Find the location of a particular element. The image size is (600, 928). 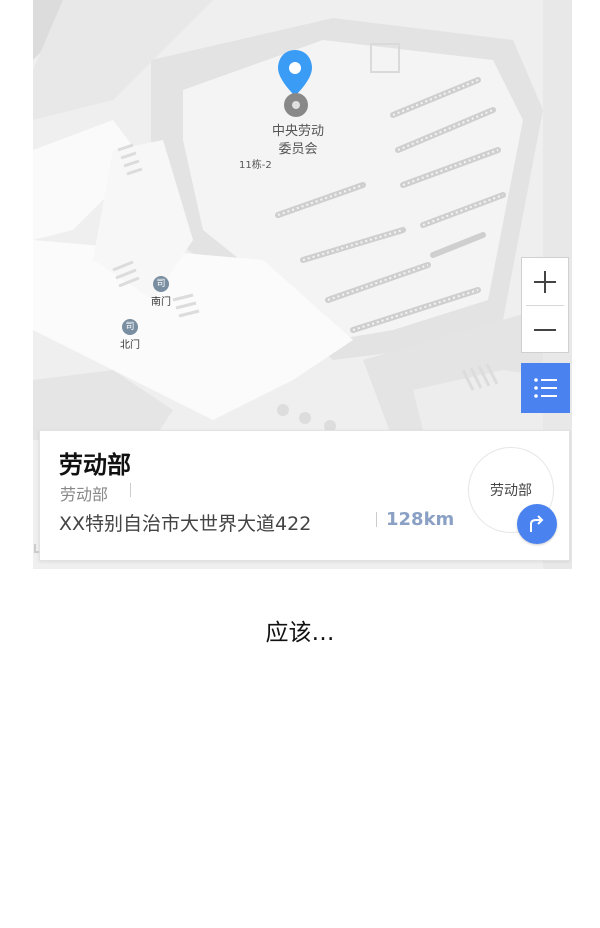

zoom-out-button is located at coordinates (545, 329).